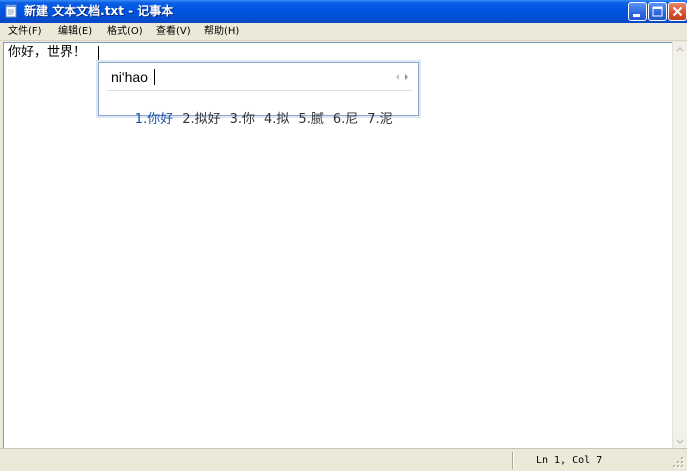 This screenshot has width=687, height=471. I want to click on window-title: 新建 文本文档.txt - 记事本, so click(99, 11).